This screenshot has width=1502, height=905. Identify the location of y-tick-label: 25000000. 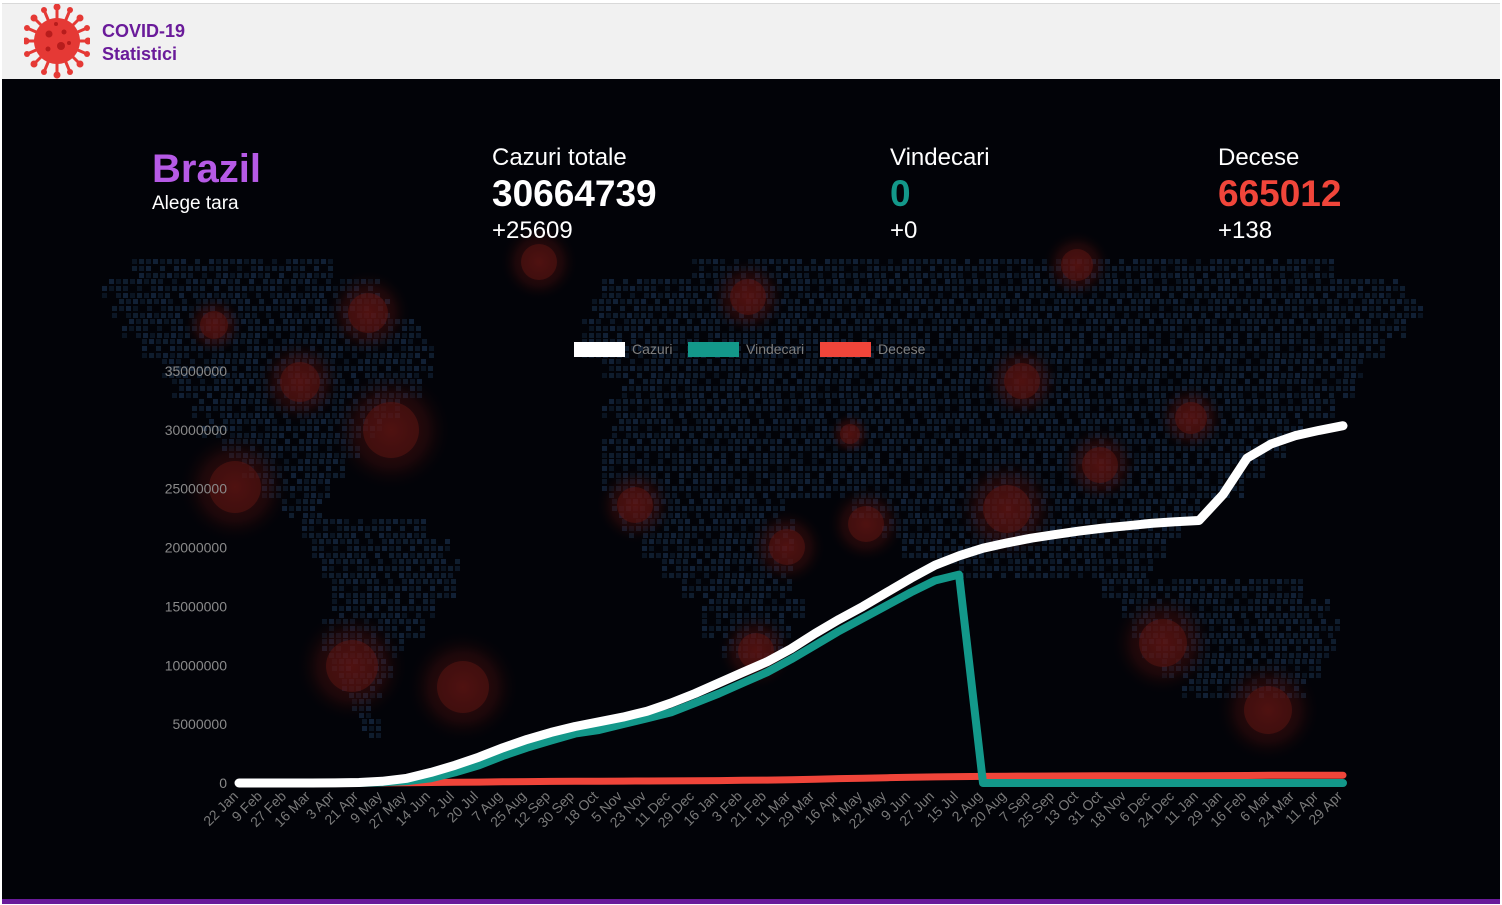
(196, 489).